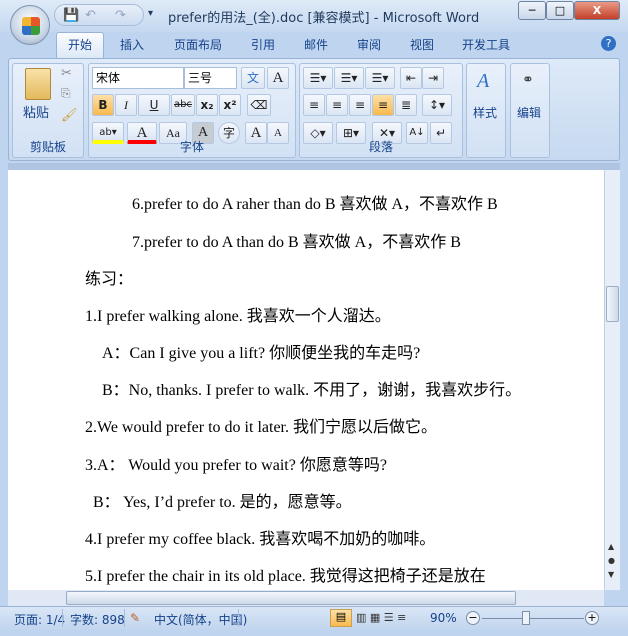 The width and height of the screenshot is (628, 636). I want to click on tab-view: 视图, so click(422, 44).